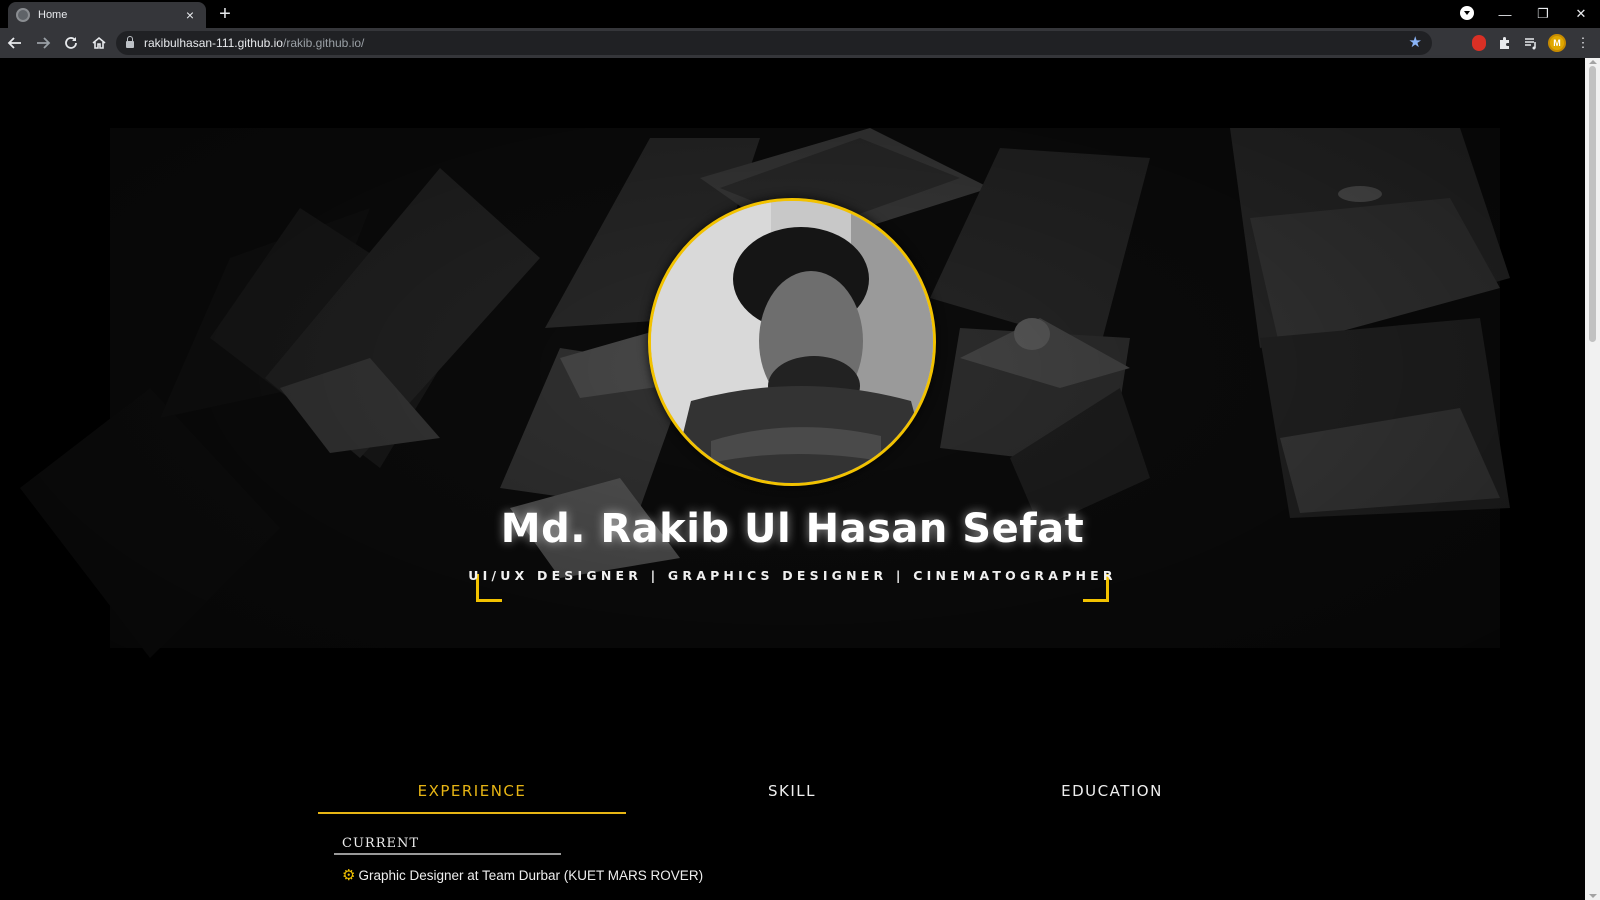 The width and height of the screenshot is (1600, 900). Describe the element at coordinates (1581, 14) in the screenshot. I see `close-window-button: ✕` at that location.